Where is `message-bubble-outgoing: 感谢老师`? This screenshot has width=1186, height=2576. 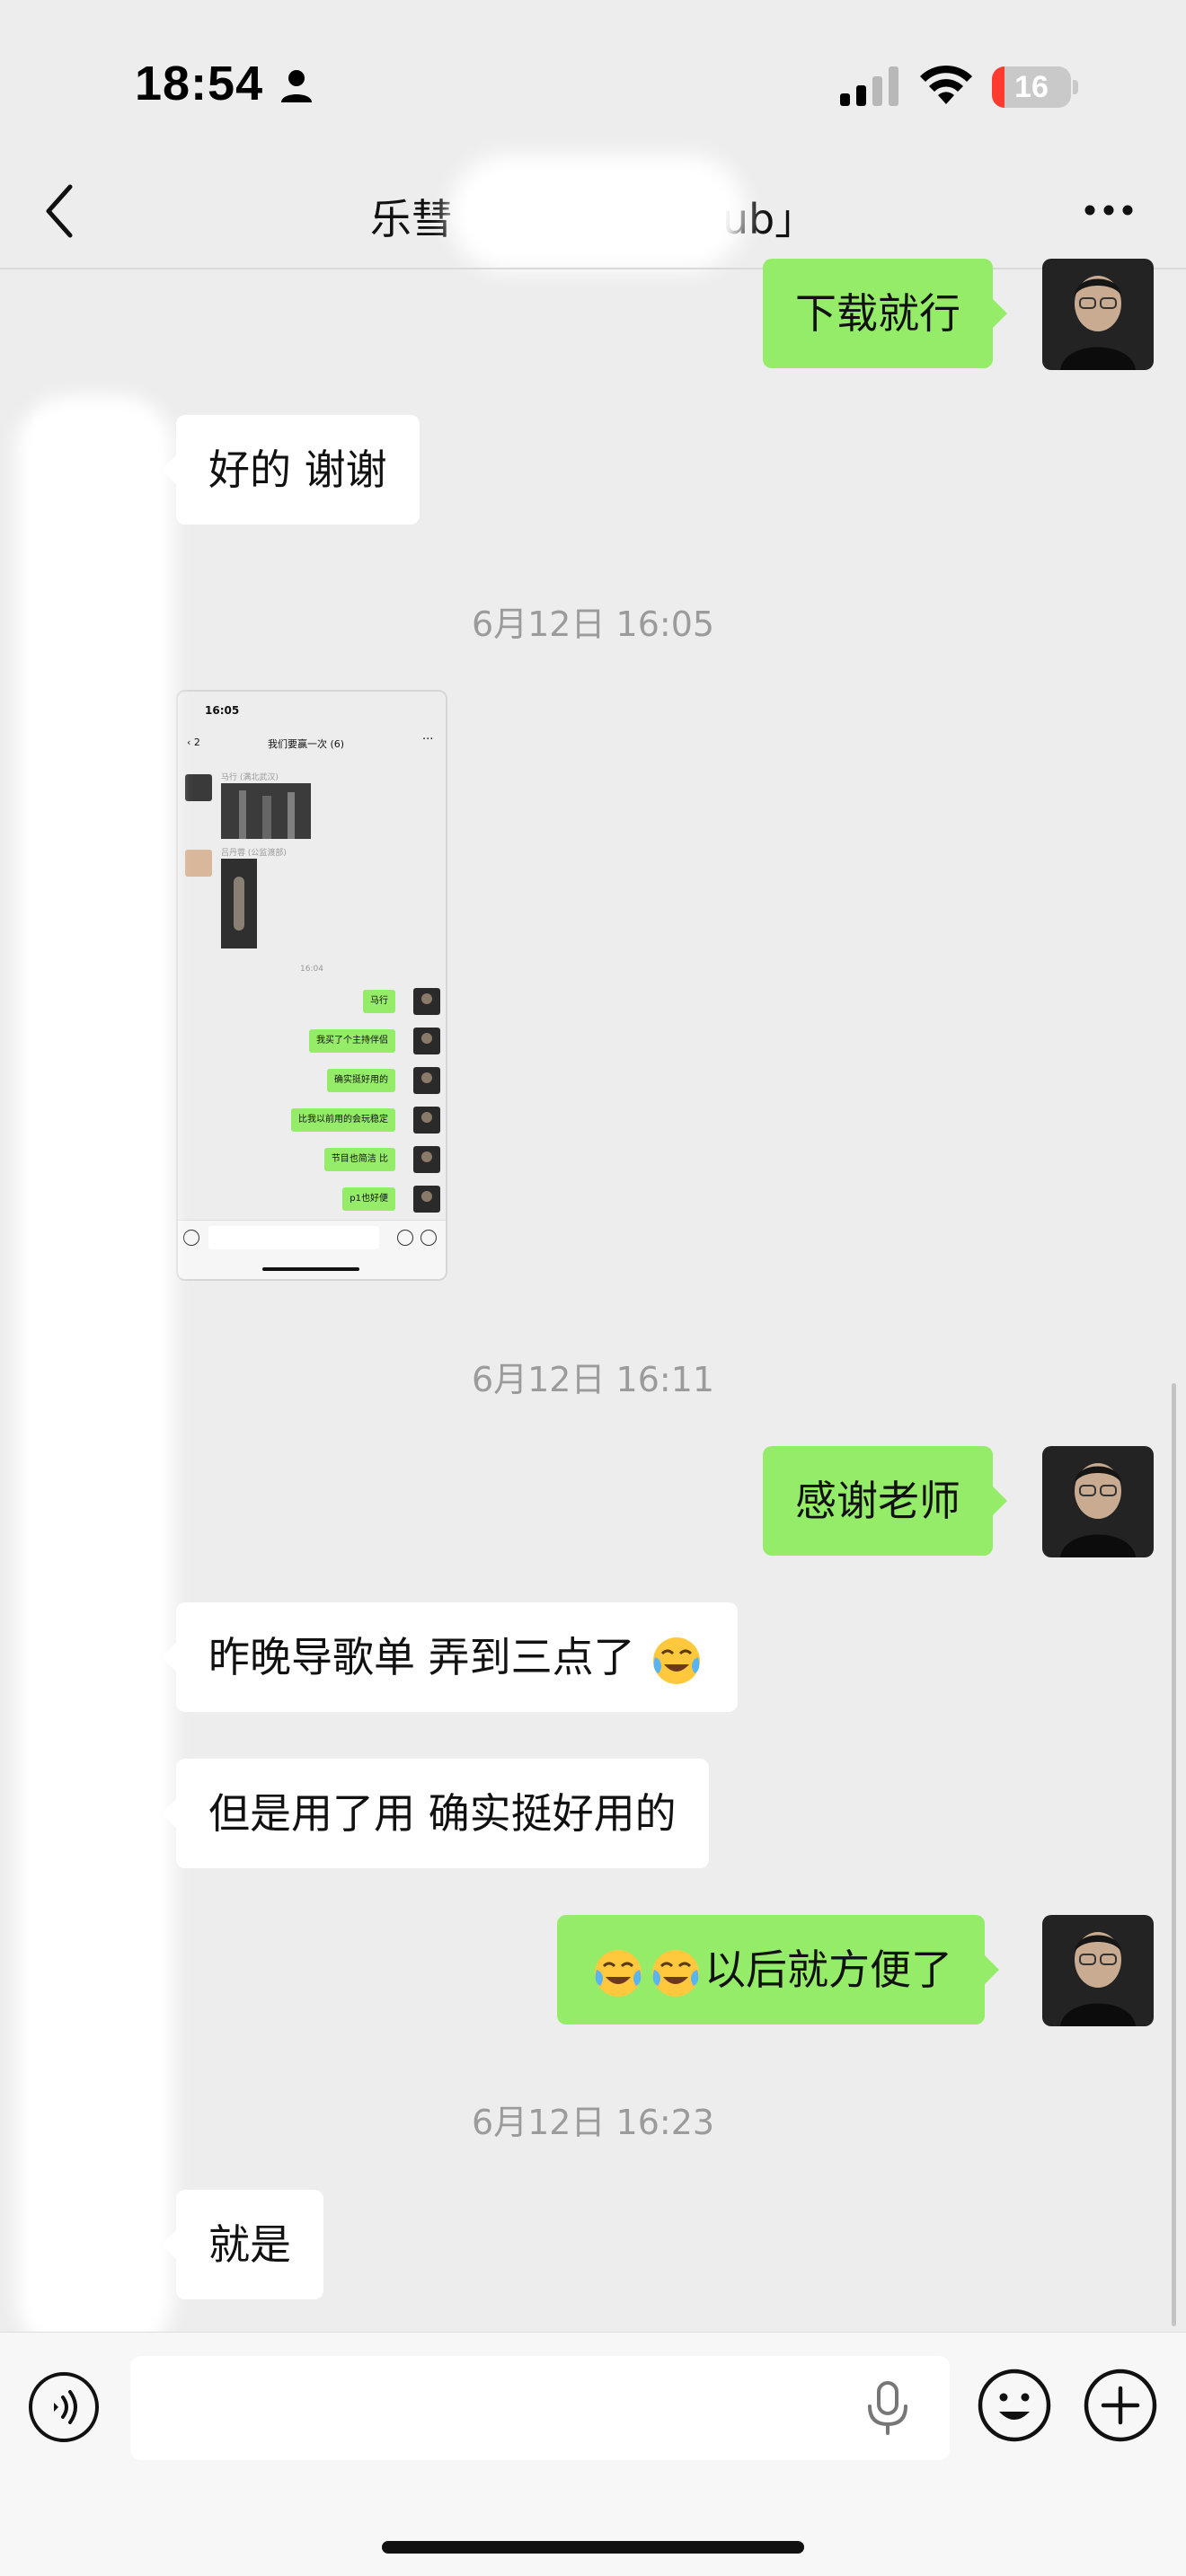 message-bubble-outgoing: 感谢老师 is located at coordinates (885, 1501).